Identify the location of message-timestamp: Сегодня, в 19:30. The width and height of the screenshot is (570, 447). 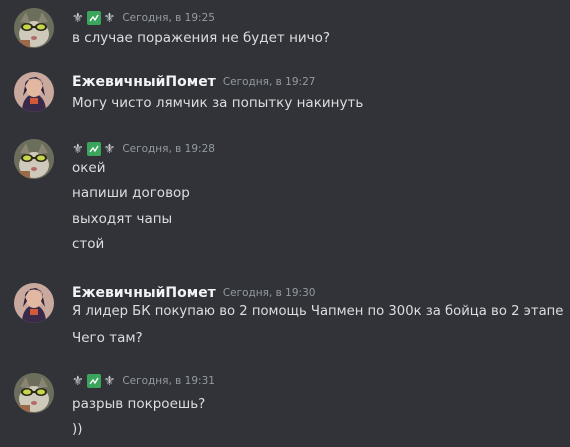
(269, 293).